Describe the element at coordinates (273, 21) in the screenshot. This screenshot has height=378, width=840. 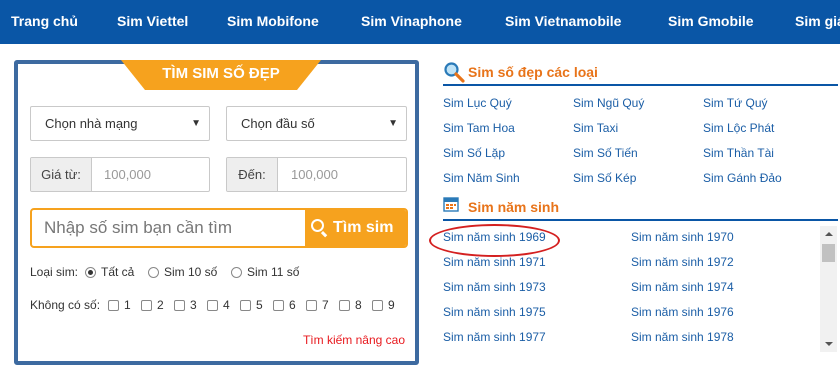
I see `nav-mobifone: Sim Mobifone` at that location.